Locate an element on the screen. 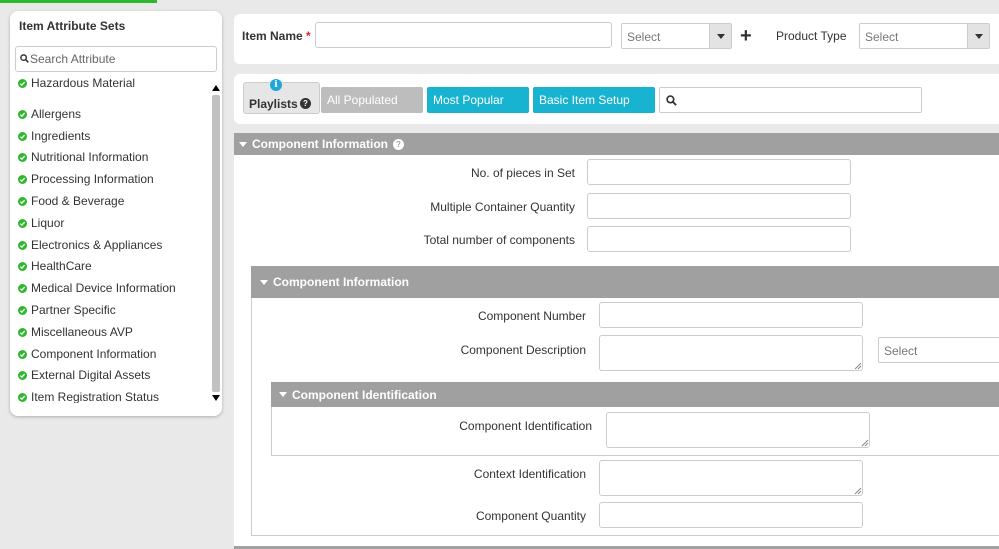 The width and height of the screenshot is (999, 549). attribute-item-electronics-appliances: Electronics & Appliances is located at coordinates (90, 245).